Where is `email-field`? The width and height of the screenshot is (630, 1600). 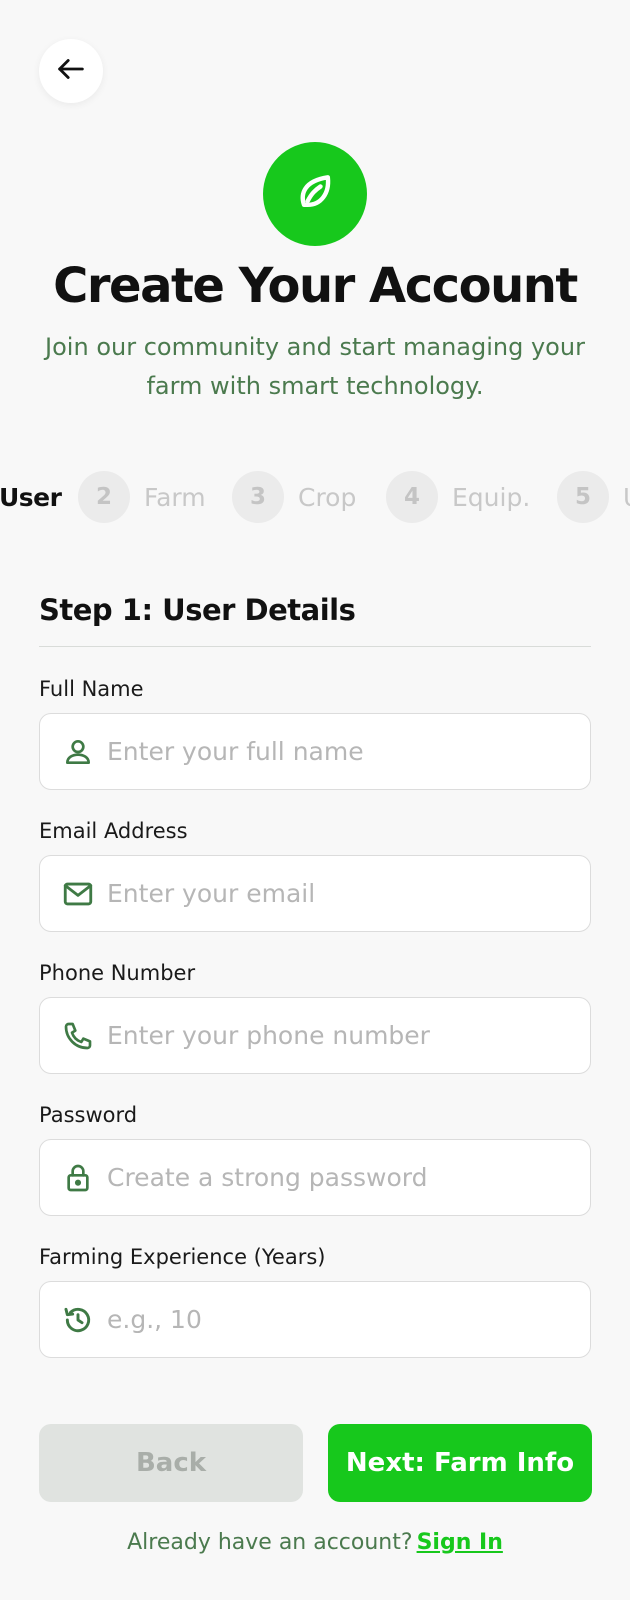
email-field is located at coordinates (315, 893).